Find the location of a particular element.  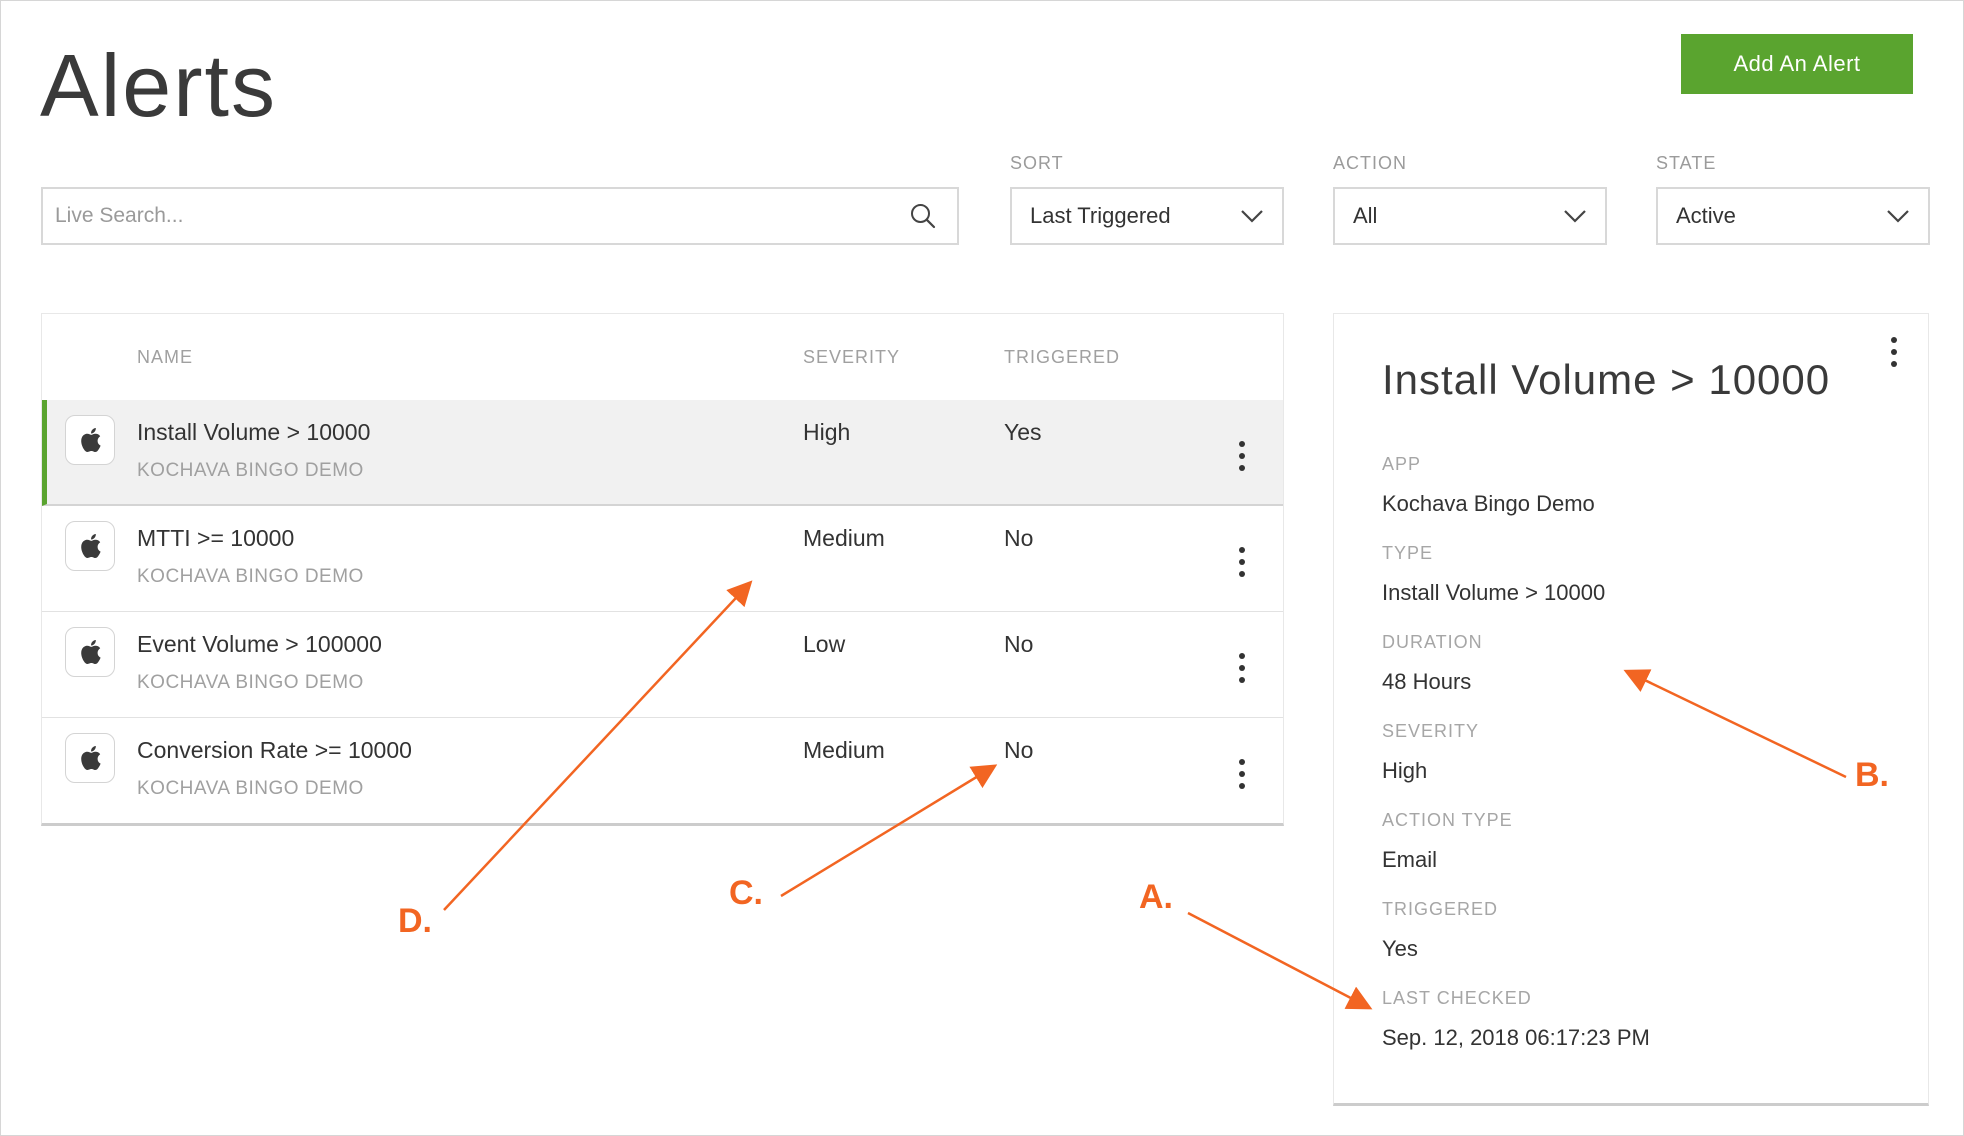

annotation-arrow-a is located at coordinates (1280, 960).